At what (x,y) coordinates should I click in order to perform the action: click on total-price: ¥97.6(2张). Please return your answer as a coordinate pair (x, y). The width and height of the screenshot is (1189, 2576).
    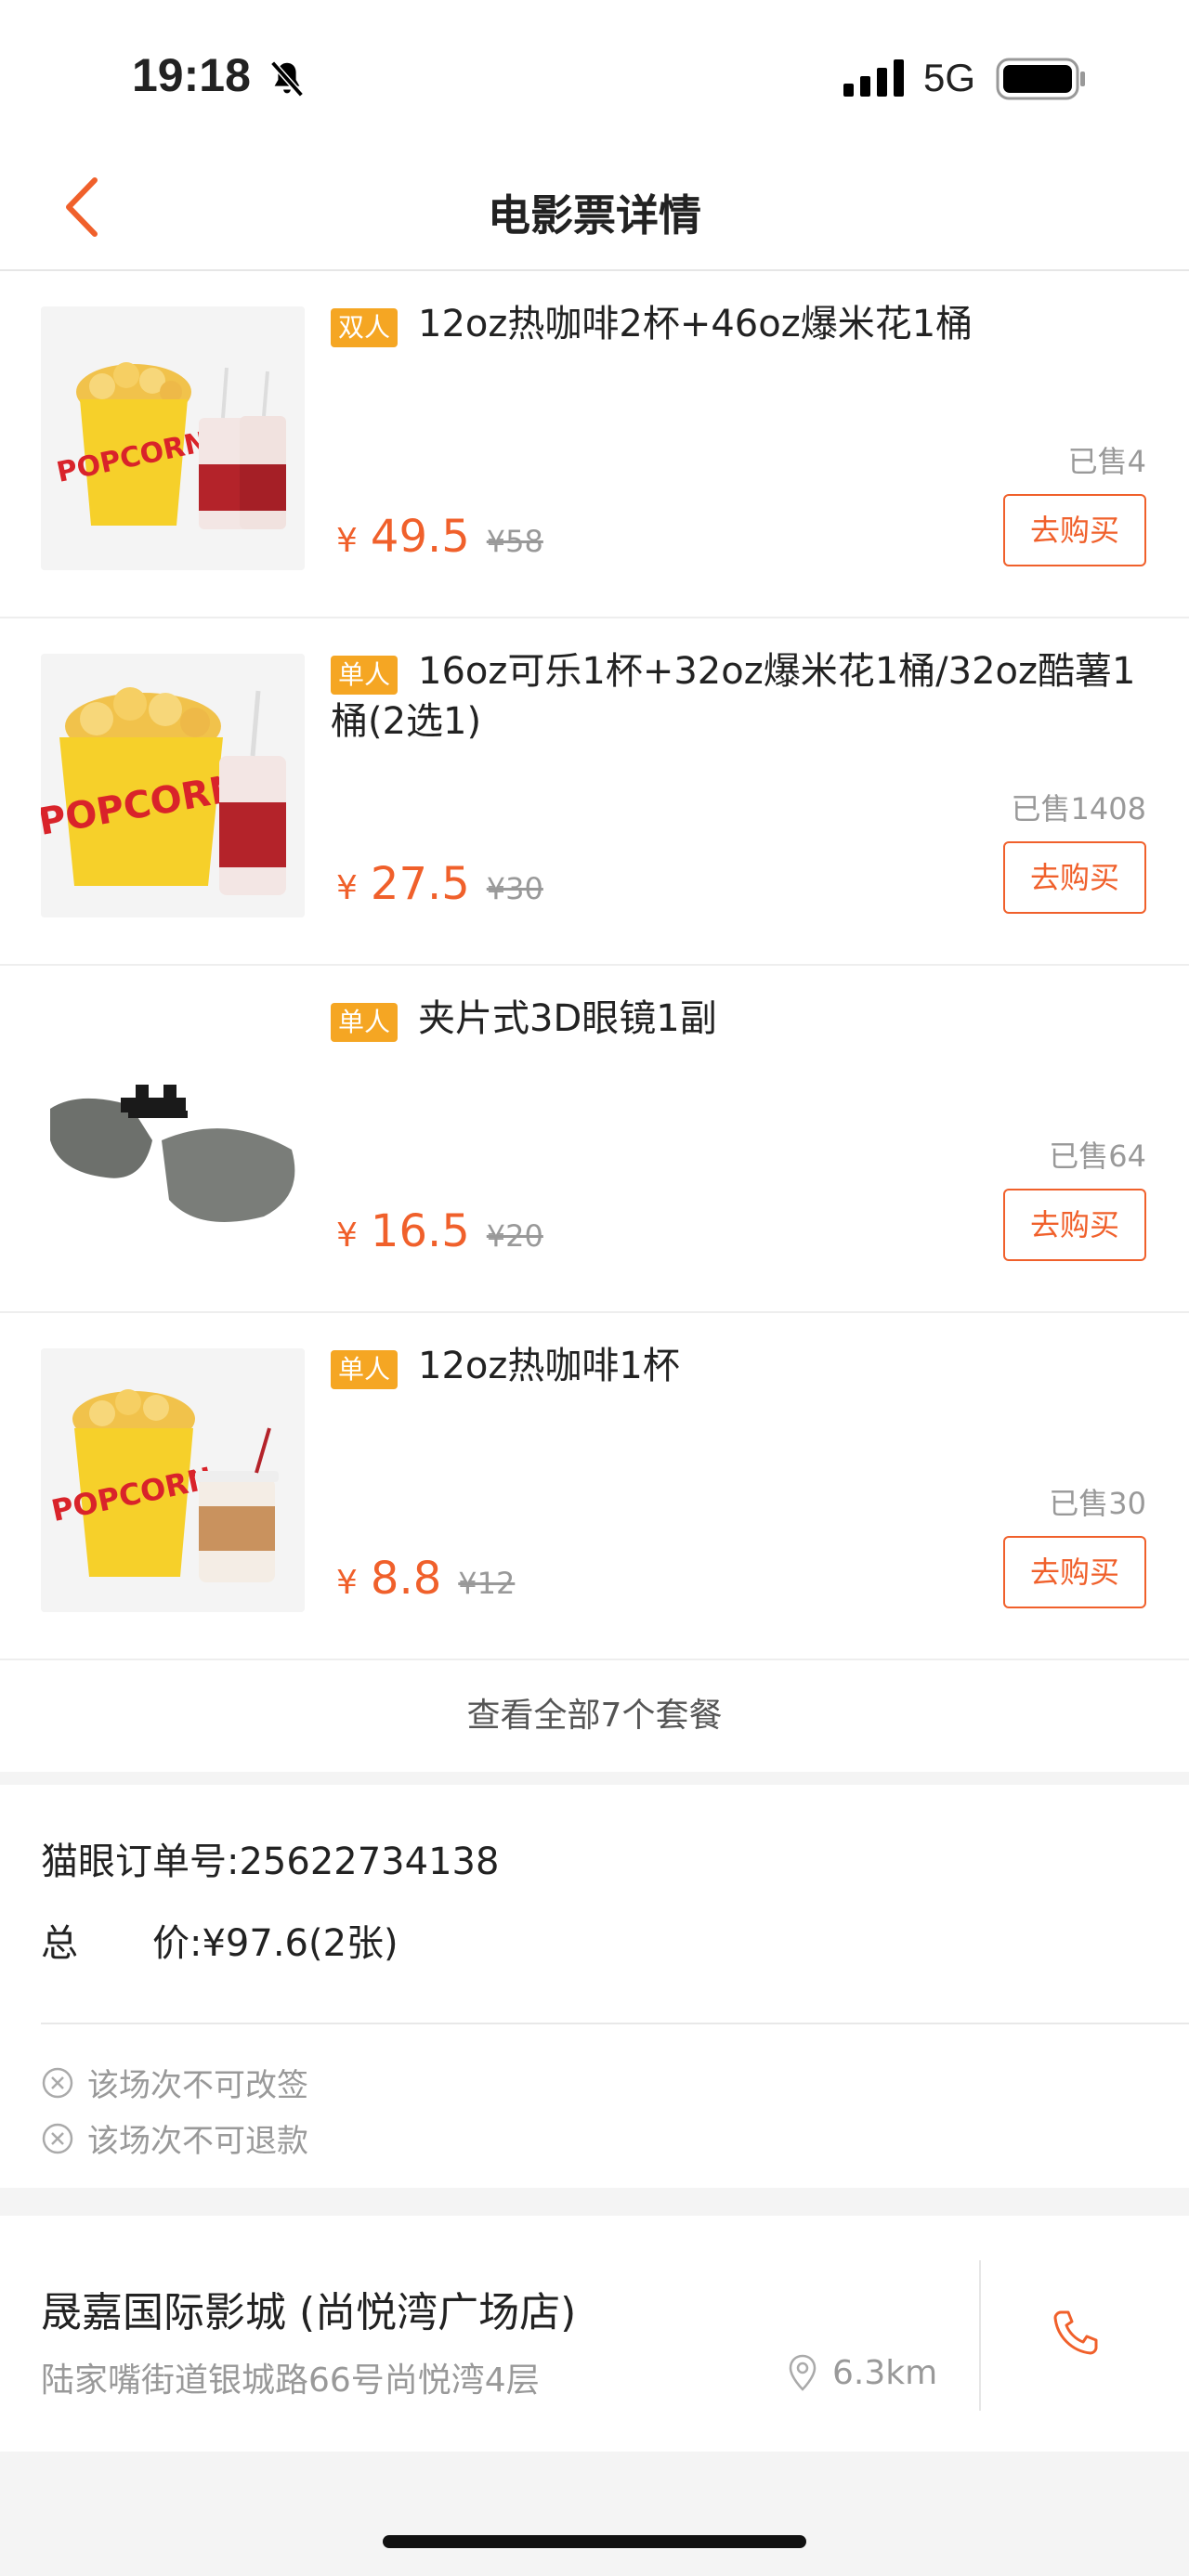
    Looking at the image, I should click on (301, 1944).